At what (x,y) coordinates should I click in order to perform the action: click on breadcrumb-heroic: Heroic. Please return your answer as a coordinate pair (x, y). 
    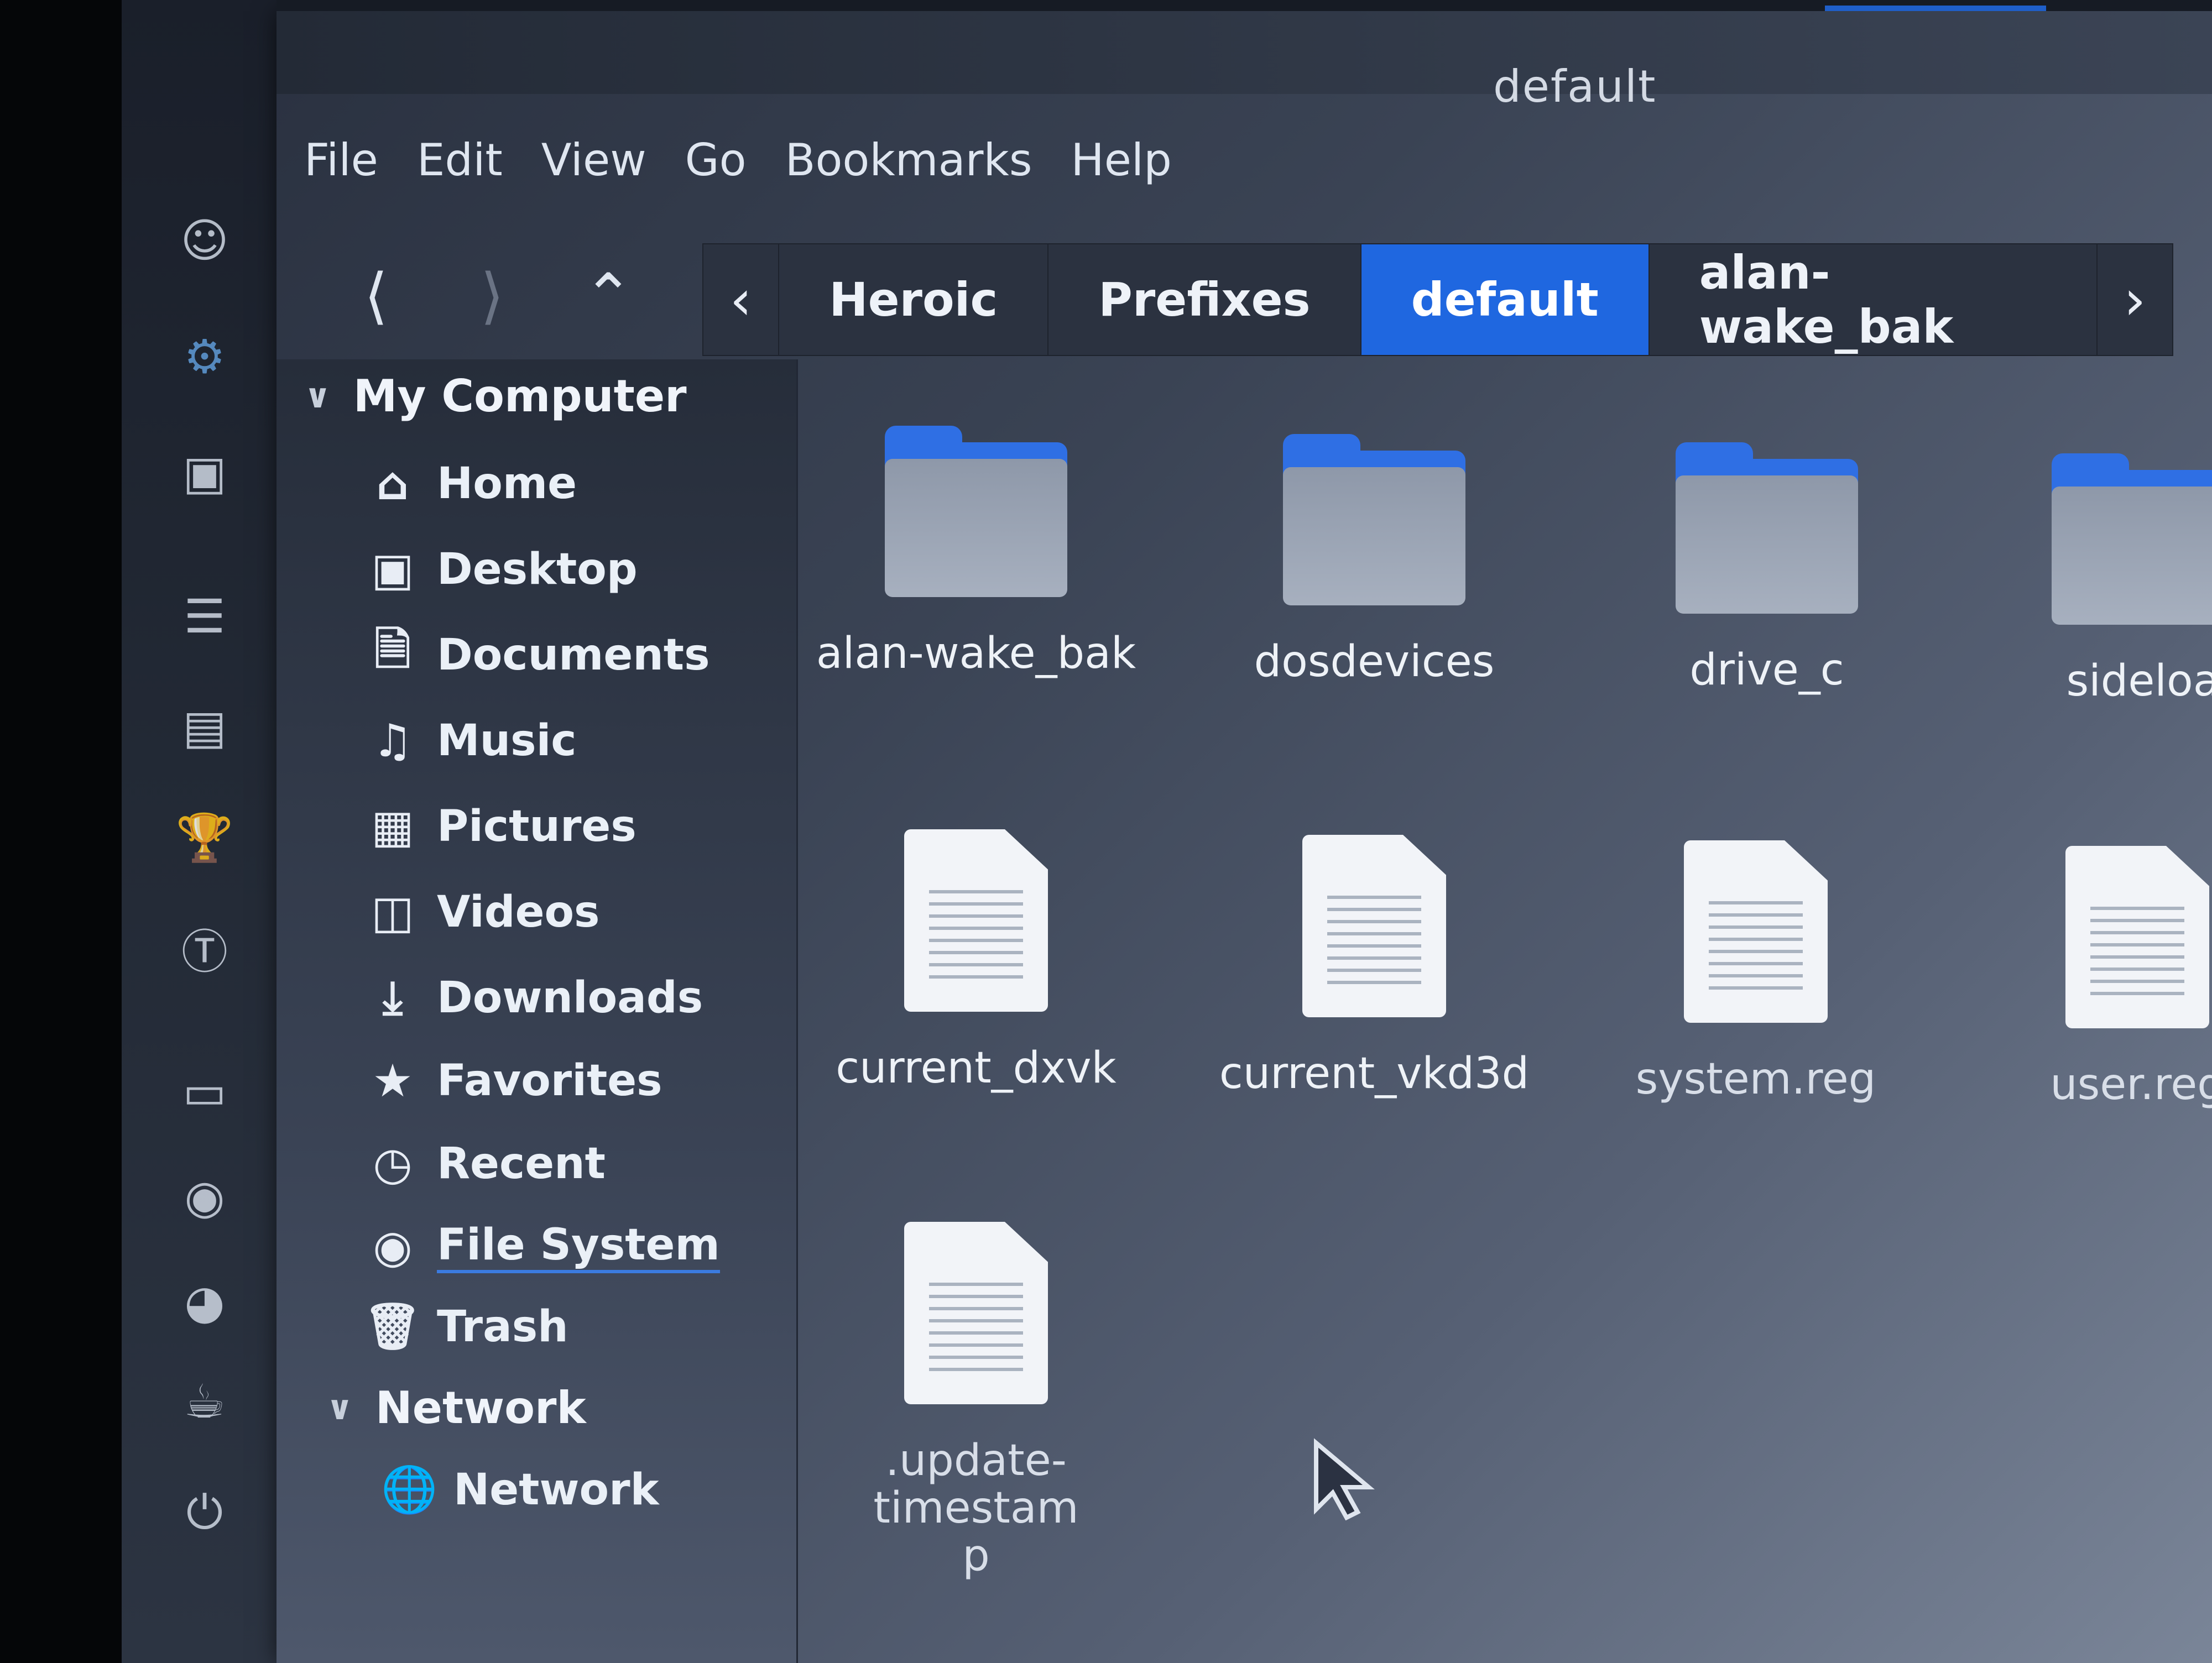
    Looking at the image, I should click on (914, 299).